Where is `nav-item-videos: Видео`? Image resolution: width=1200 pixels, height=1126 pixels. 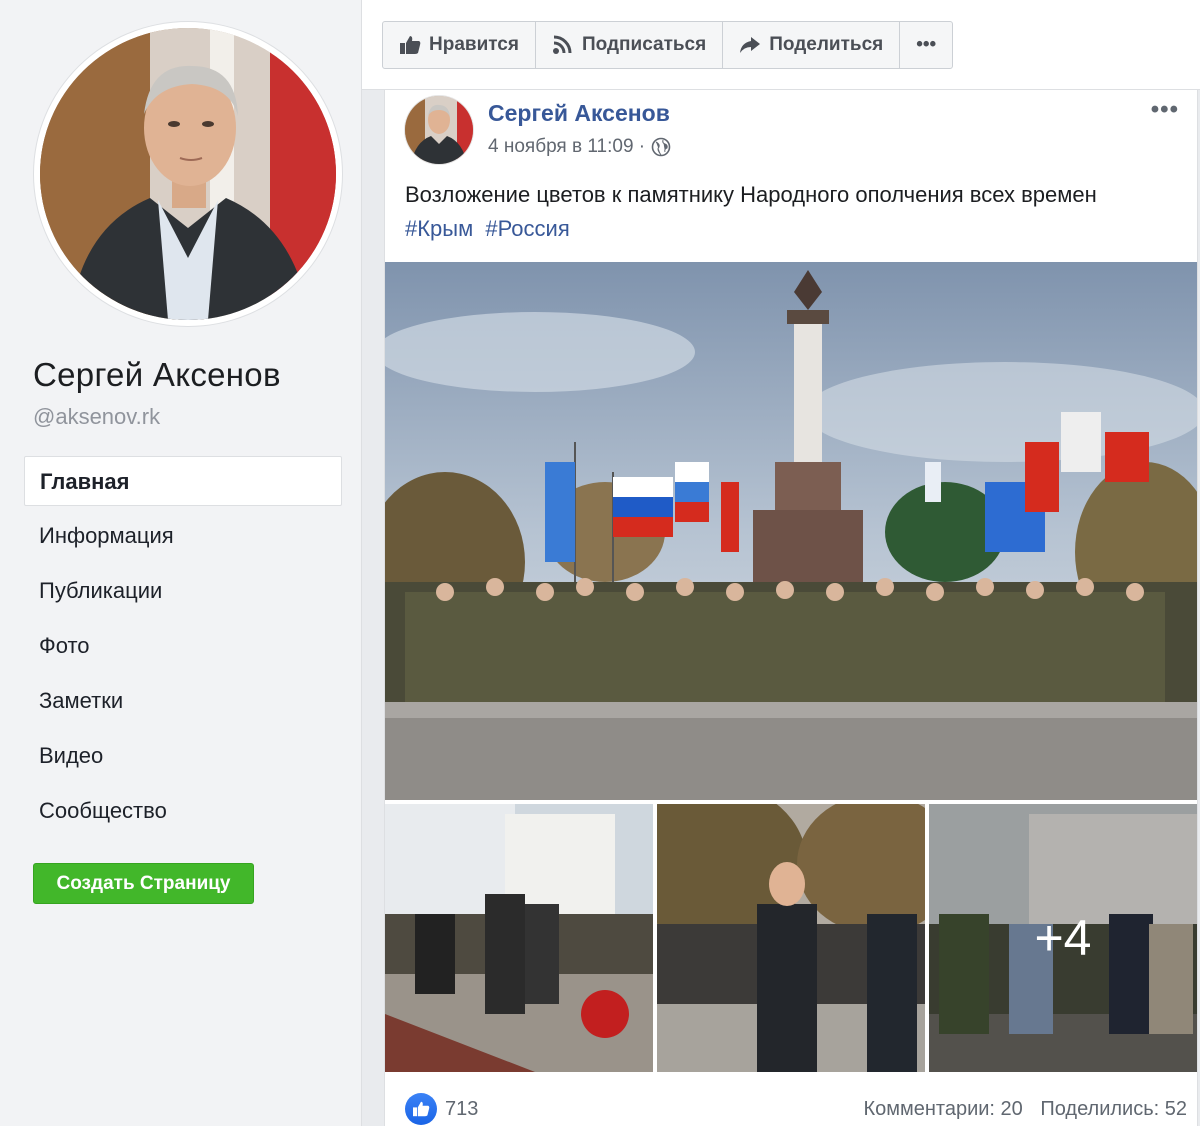
nav-item-videos: Видео is located at coordinates (183, 756).